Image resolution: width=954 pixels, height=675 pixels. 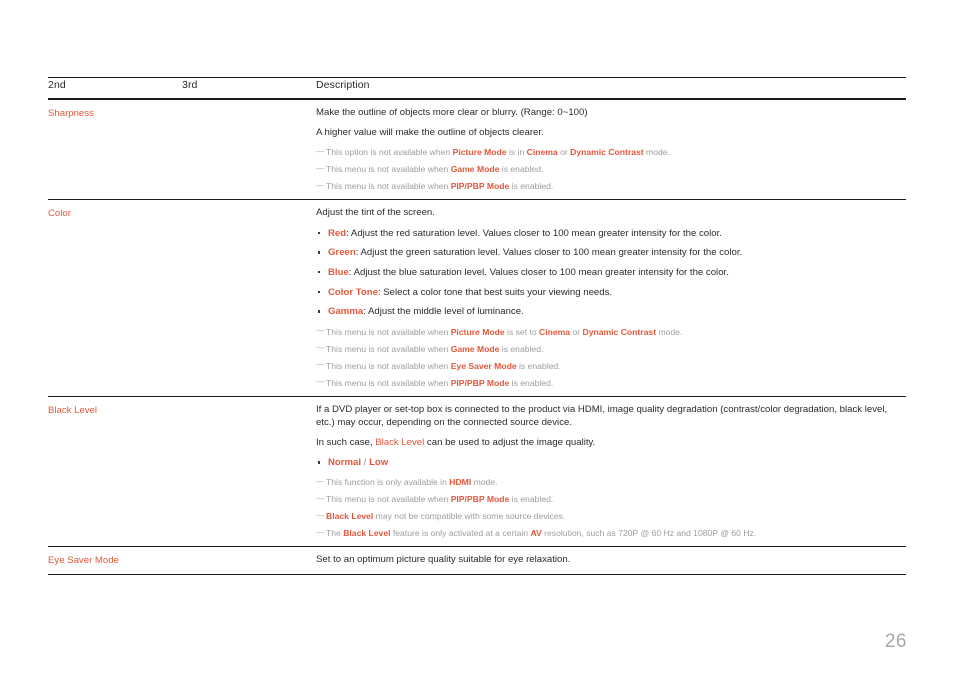 I want to click on highlighted-term: Eye Saver Mode, so click(x=483, y=365).